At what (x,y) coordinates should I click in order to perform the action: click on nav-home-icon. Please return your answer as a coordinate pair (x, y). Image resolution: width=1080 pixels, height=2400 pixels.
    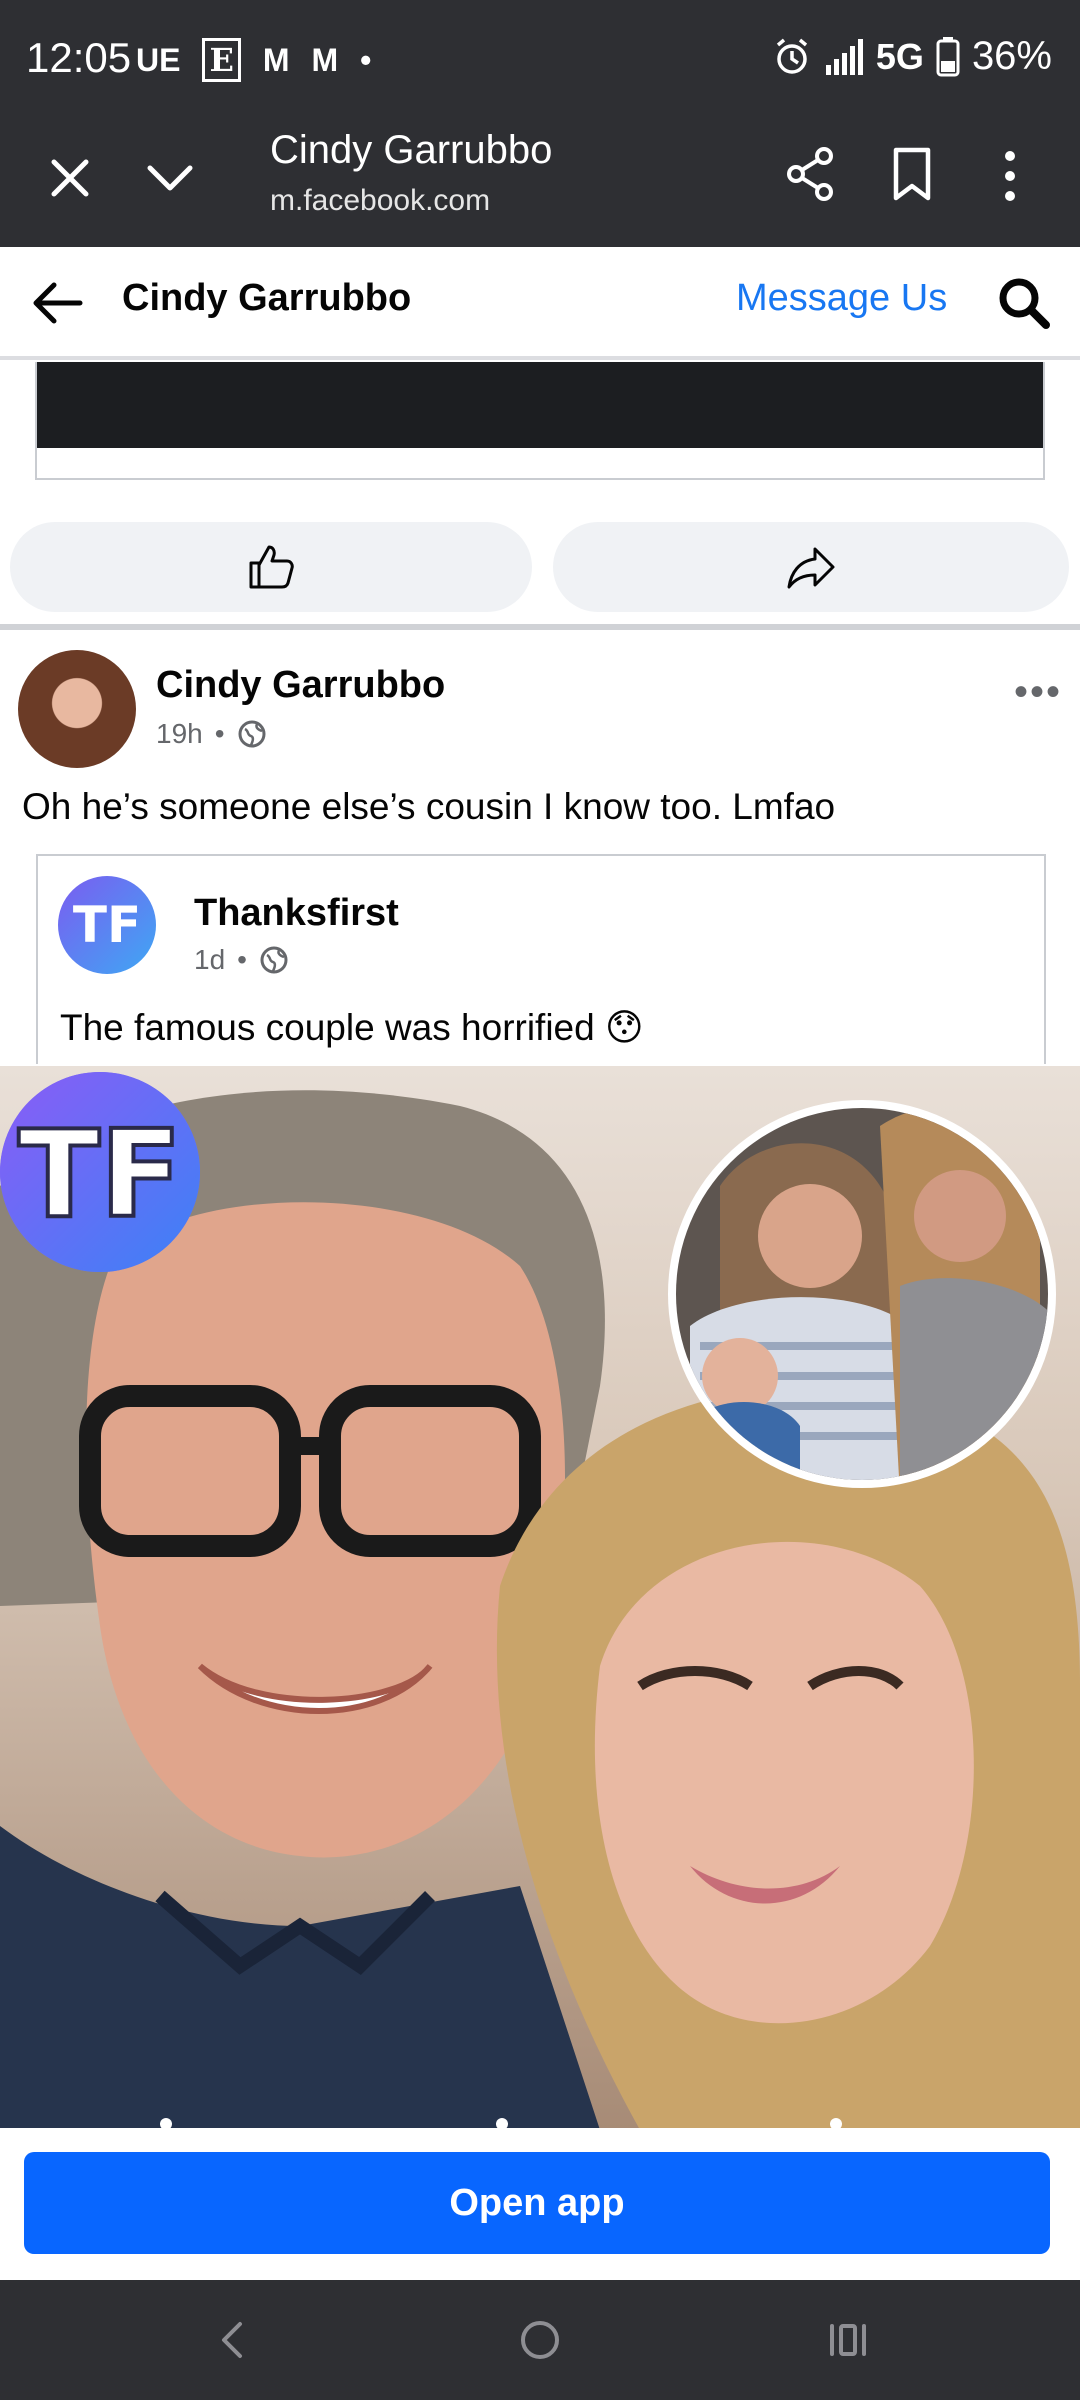
    Looking at the image, I should click on (540, 2340).